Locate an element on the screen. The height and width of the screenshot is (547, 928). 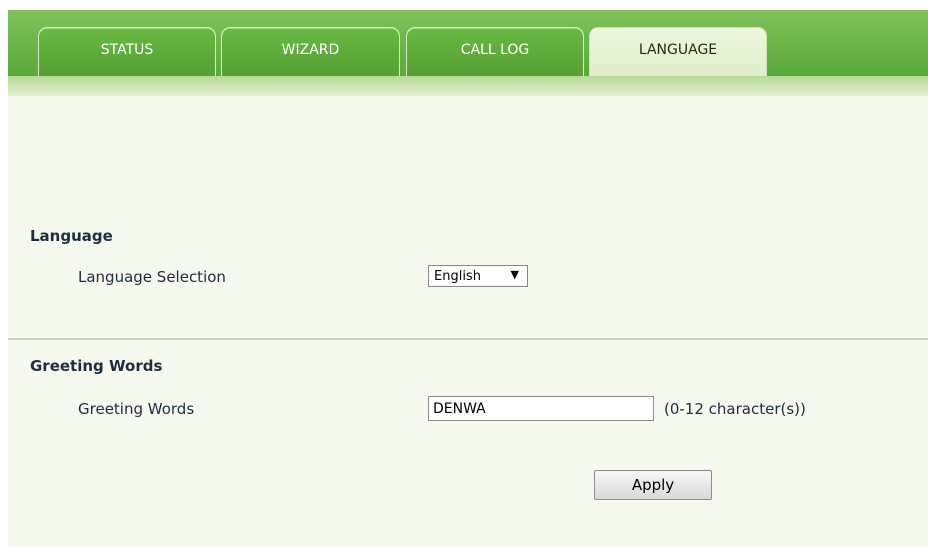
greeting-words-hint: (0-12 character(s)) is located at coordinates (735, 409).